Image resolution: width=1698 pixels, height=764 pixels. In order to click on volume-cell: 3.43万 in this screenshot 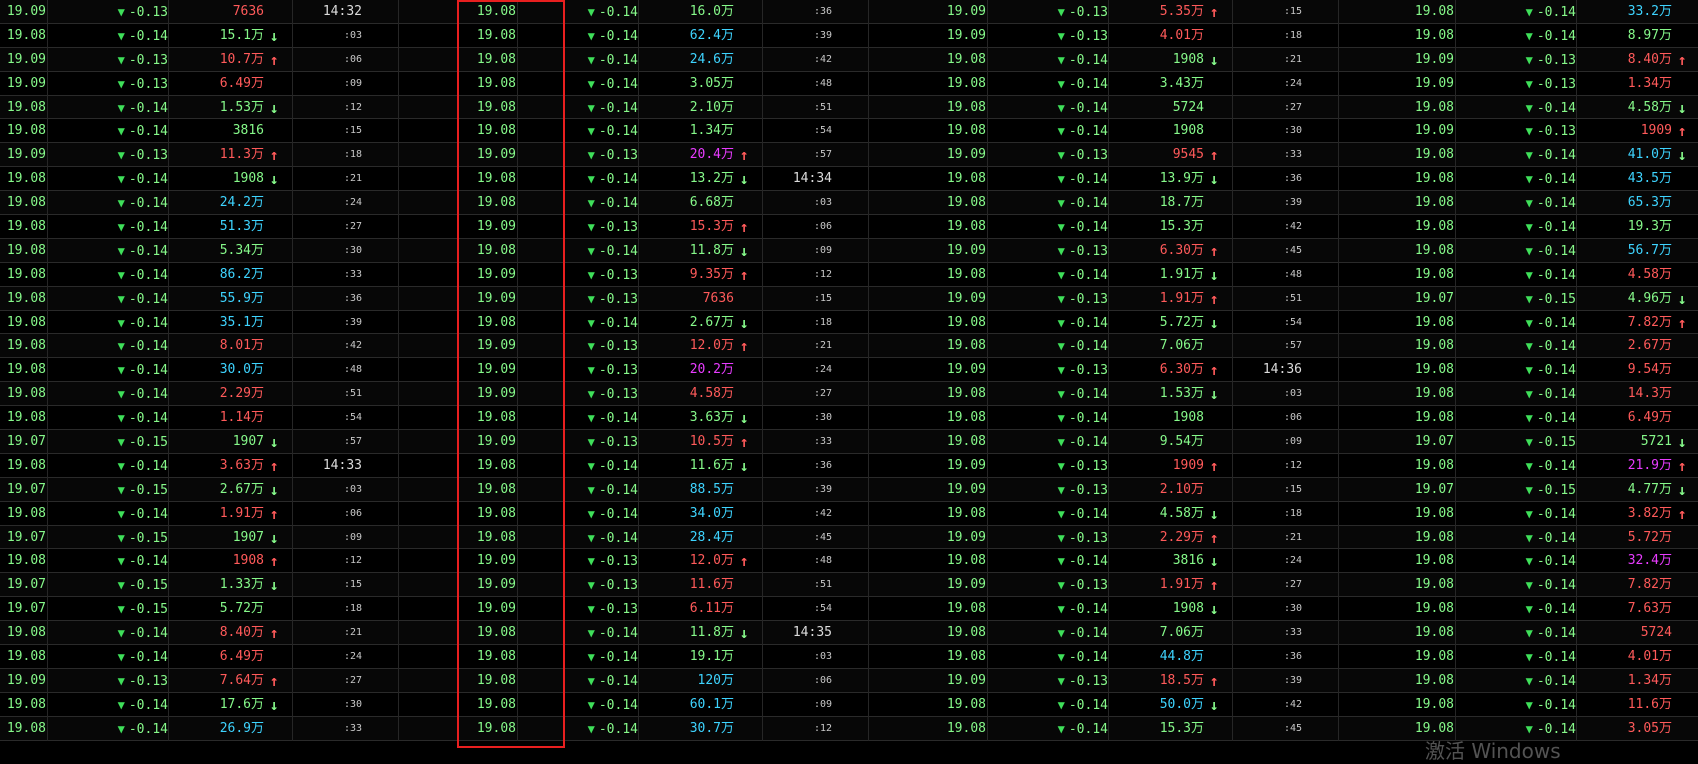, I will do `click(1181, 83)`.